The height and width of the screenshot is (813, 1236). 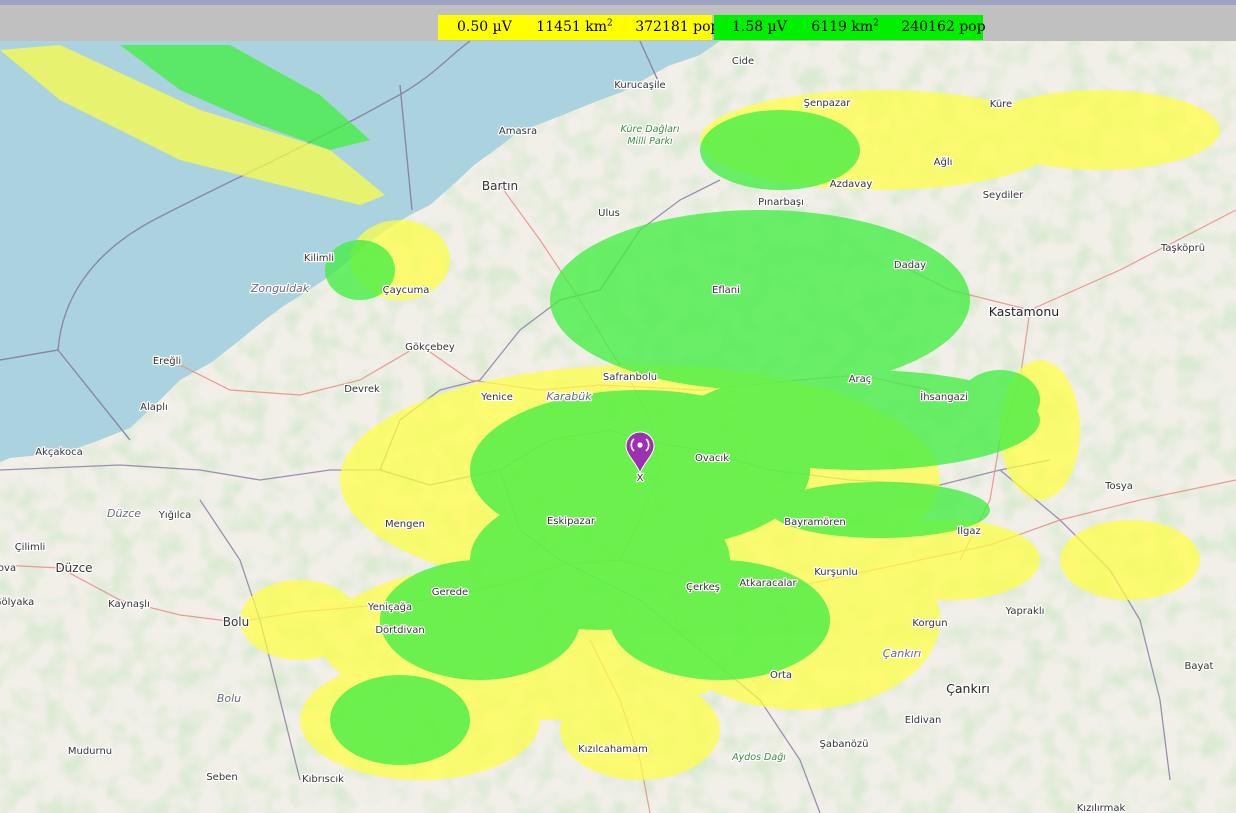 I want to click on place-label: Gölyaka, so click(x=17, y=602).